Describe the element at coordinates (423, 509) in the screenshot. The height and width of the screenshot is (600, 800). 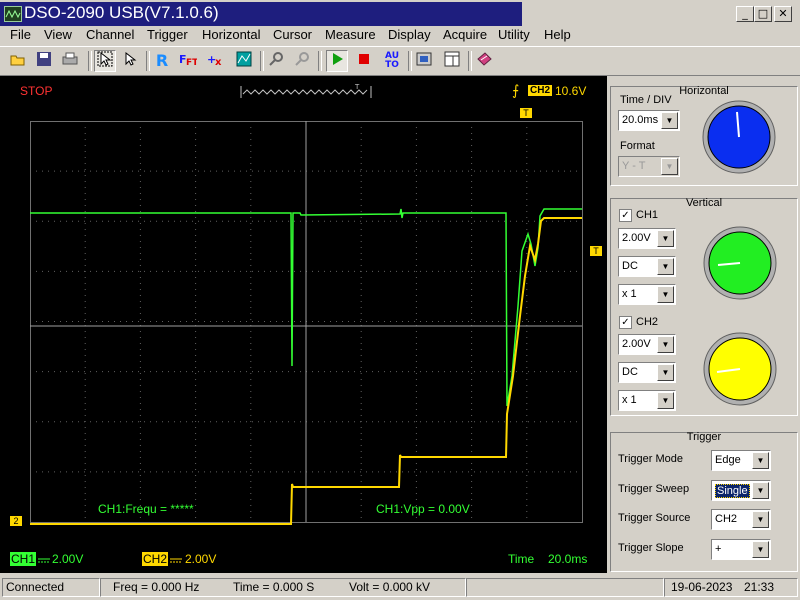
I see `vpp-measurement: CH1:Vpp = 0.00V` at that location.